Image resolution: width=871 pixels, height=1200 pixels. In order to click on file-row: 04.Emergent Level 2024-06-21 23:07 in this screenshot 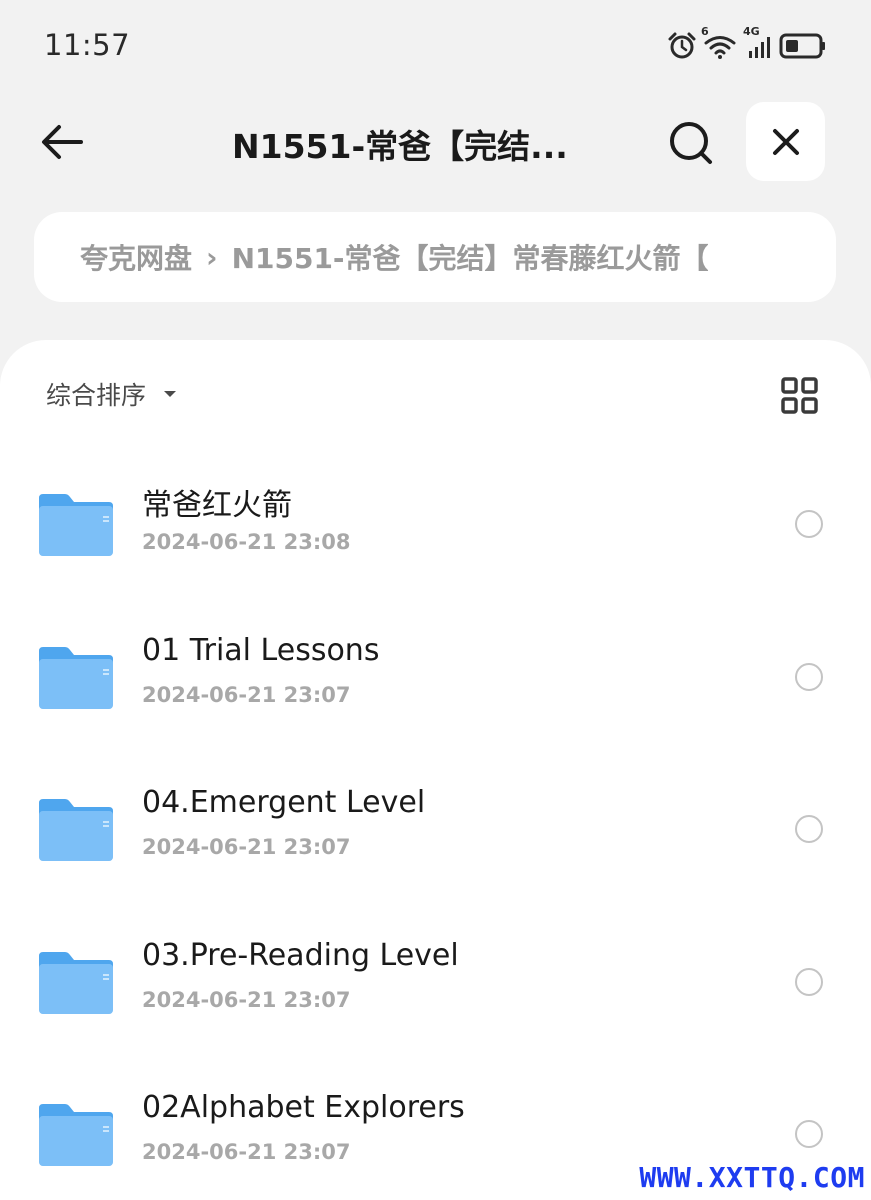, I will do `click(435, 821)`.